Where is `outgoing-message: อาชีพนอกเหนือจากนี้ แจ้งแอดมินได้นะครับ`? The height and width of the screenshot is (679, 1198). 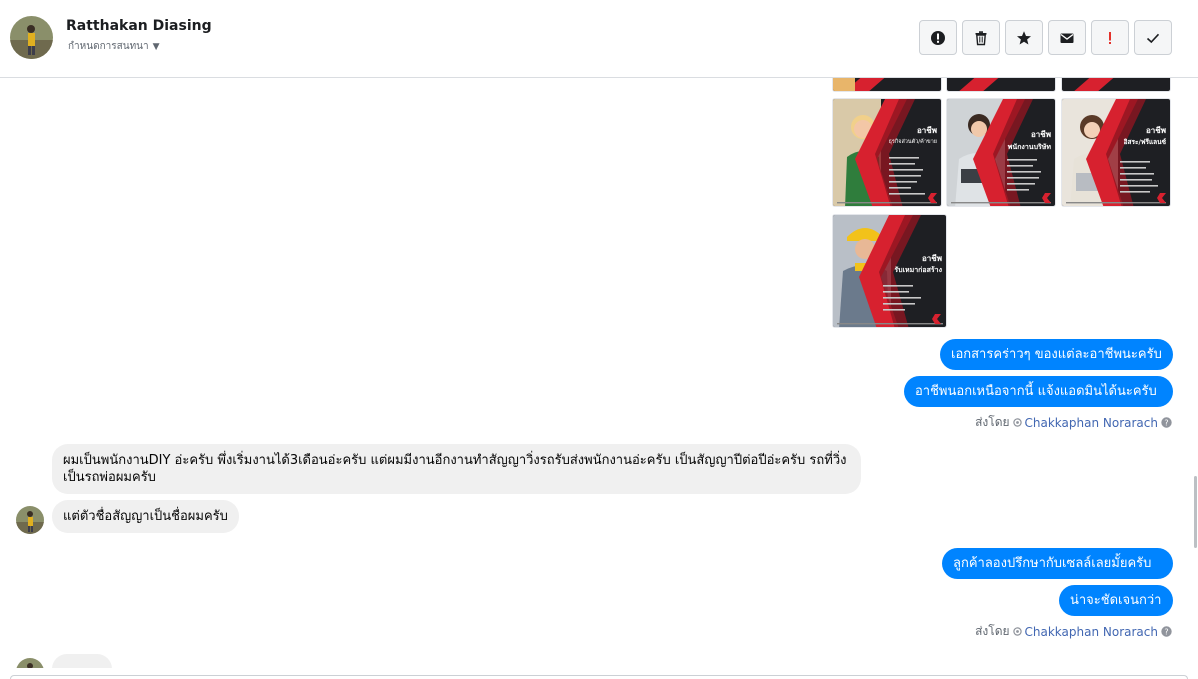
outgoing-message: อาชีพนอกเหนือจากนี้ แจ้งแอดมินได้นะครับ is located at coordinates (1038, 391).